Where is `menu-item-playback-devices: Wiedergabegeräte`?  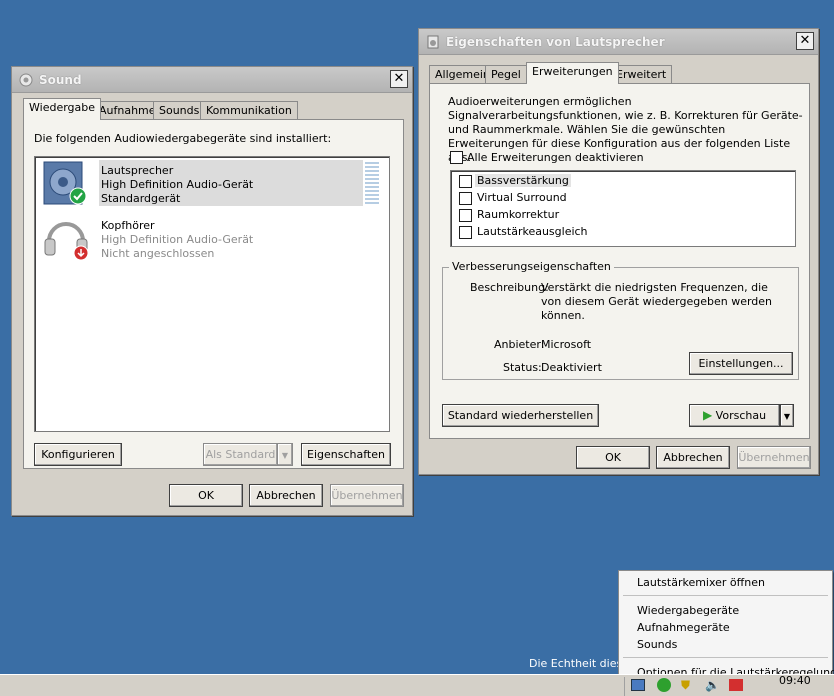
menu-item-playback-devices: Wiedergabegeräte is located at coordinates (688, 610).